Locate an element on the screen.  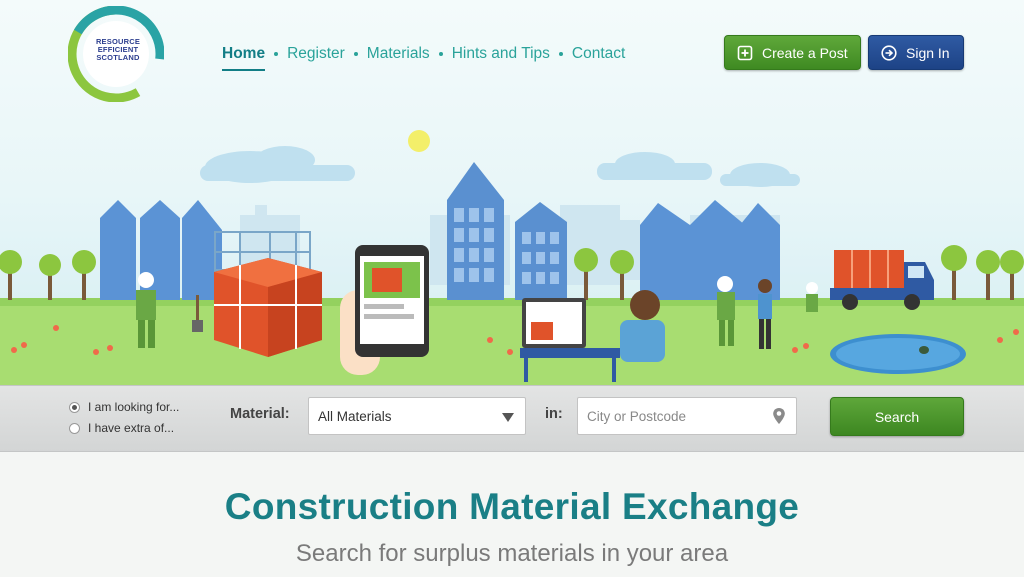
search-button: Search is located at coordinates (897, 416).